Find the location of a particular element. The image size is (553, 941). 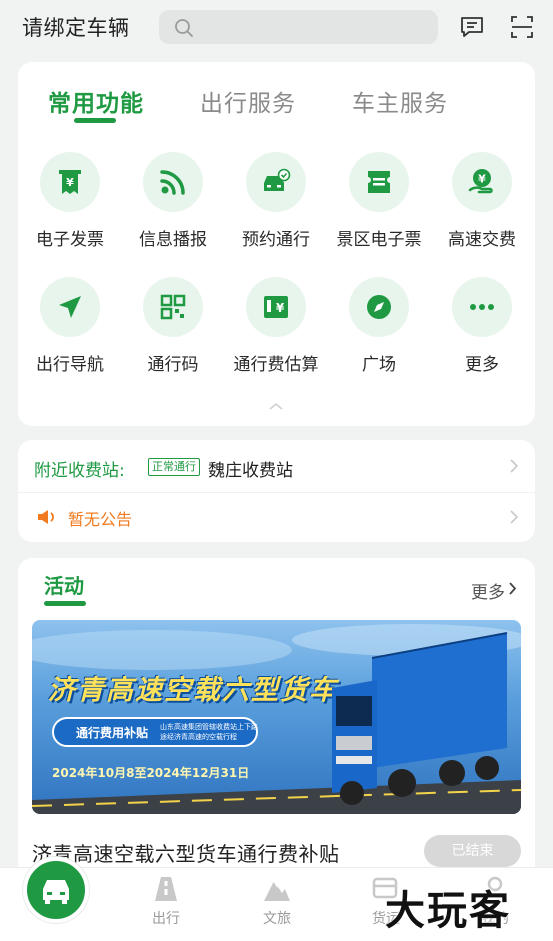

function-item-more: 更多 is located at coordinates (482, 326).